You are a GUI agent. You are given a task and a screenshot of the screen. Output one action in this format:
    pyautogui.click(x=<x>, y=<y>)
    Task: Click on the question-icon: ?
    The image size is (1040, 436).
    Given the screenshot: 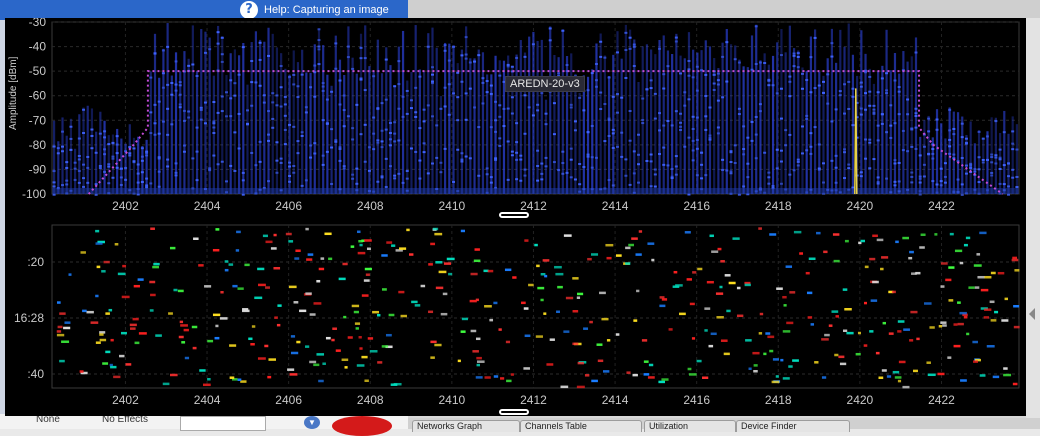 What is the action you would take?
    pyautogui.click(x=249, y=10)
    